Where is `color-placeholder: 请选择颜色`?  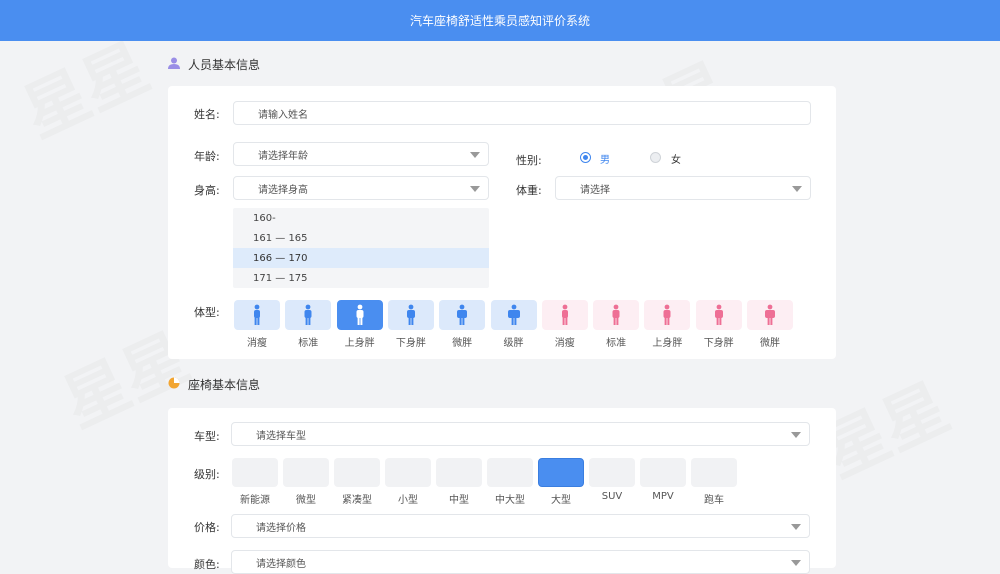 color-placeholder: 请选择颜色 is located at coordinates (281, 564).